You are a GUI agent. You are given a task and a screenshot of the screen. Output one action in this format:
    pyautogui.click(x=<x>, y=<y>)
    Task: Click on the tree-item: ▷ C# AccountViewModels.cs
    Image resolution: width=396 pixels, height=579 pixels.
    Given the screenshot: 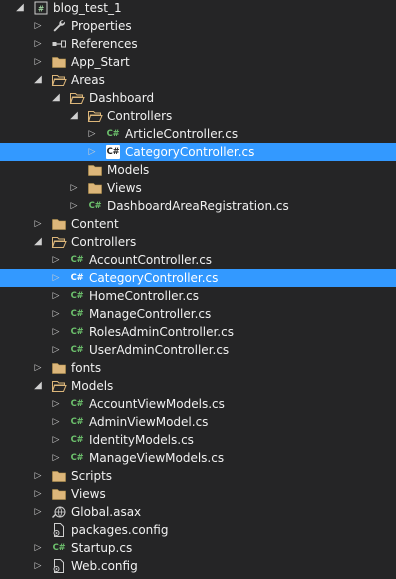 What is the action you would take?
    pyautogui.click(x=198, y=404)
    